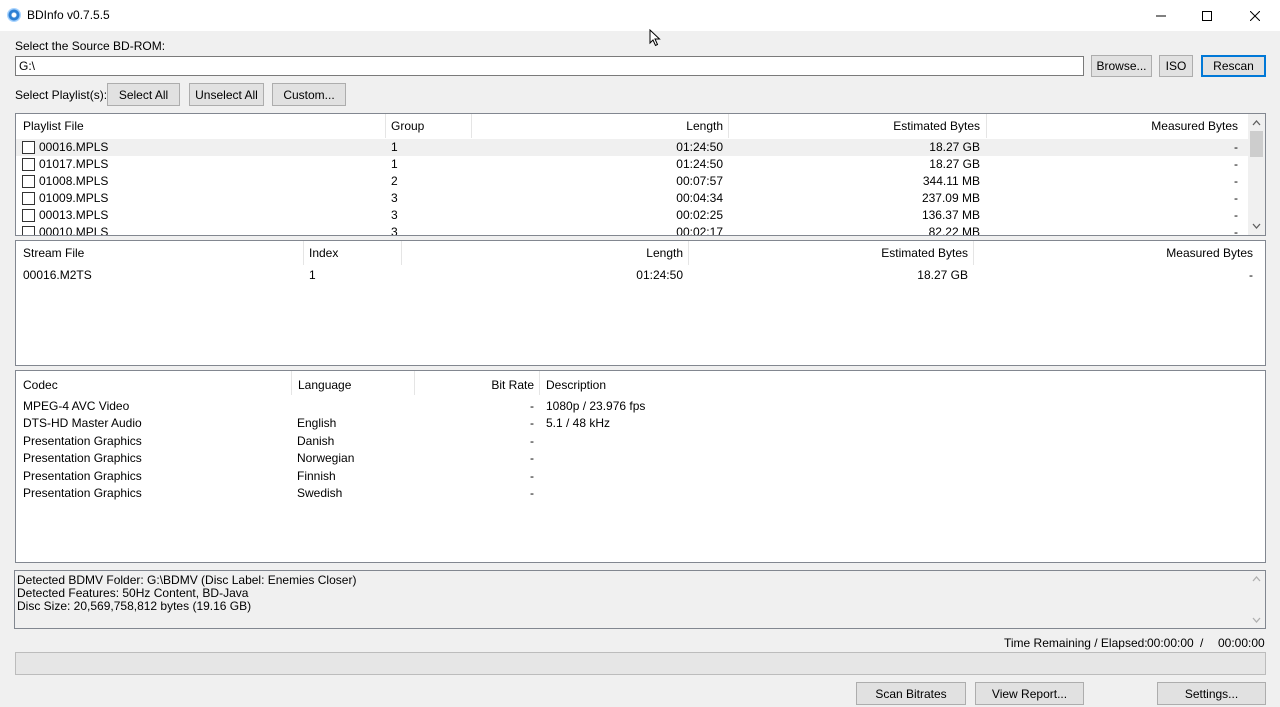  I want to click on codec-name: DTS-HD Master Audio, so click(82, 423).